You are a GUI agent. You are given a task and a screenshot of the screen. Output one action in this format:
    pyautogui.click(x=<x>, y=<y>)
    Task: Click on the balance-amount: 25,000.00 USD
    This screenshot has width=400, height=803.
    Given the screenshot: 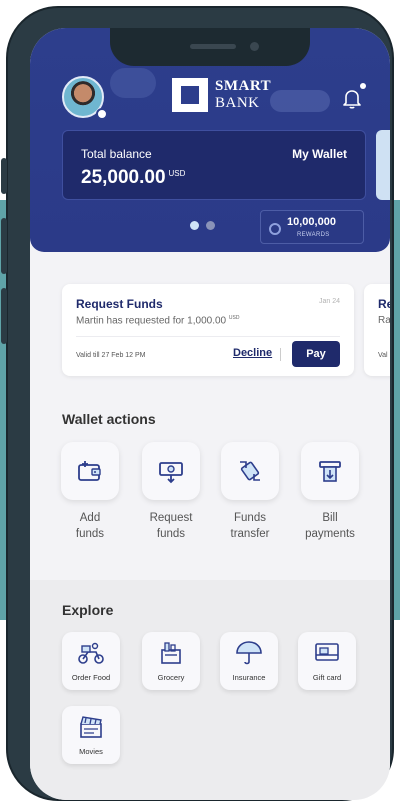 What is the action you would take?
    pyautogui.click(x=133, y=178)
    